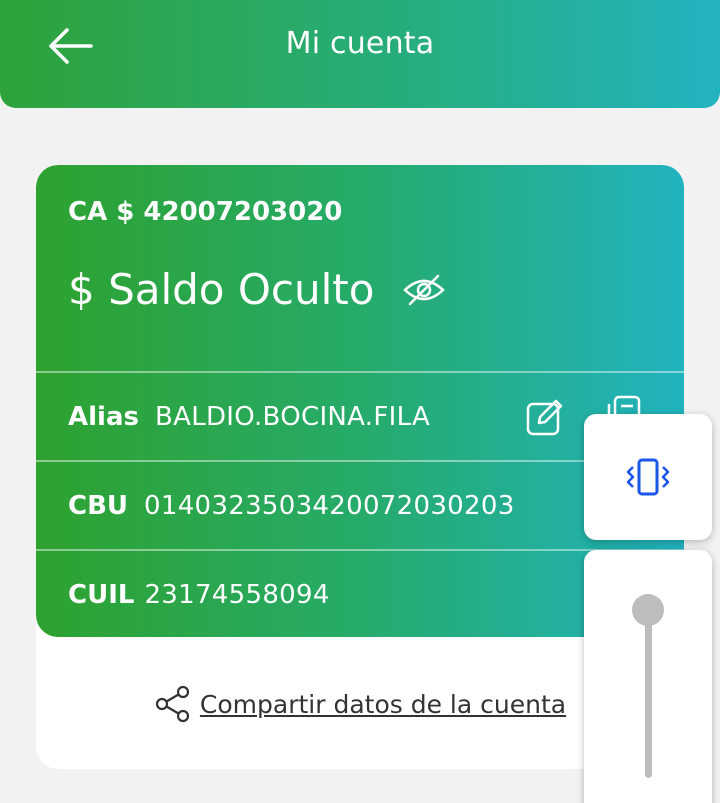  What do you see at coordinates (360, 43) in the screenshot?
I see `page-title: Mi cuenta` at bounding box center [360, 43].